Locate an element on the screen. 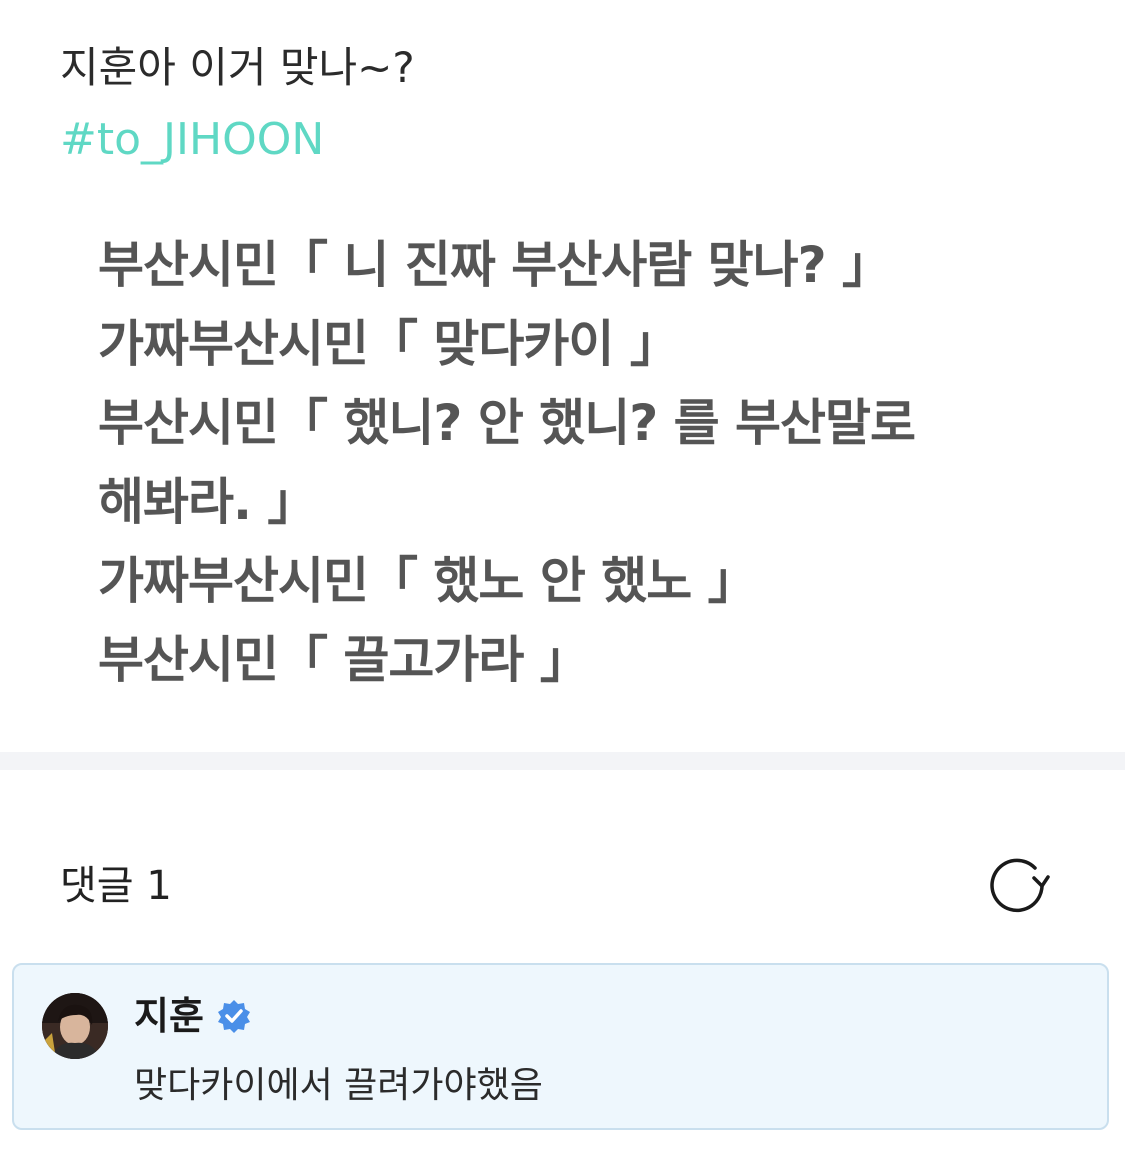 This screenshot has width=1125, height=1160. image-text-line: 부산시민「 했니? 안 했니? 를 부산말로 is located at coordinates (507, 423).